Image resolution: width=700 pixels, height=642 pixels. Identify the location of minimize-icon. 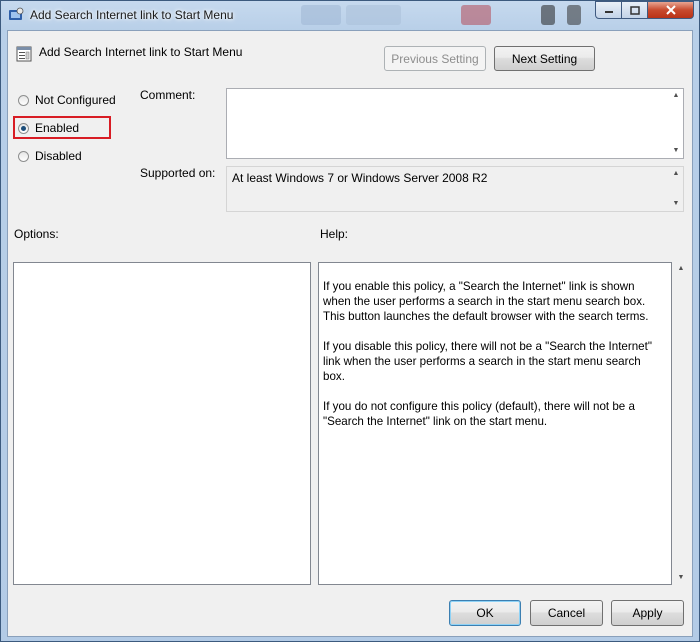
(608, 12).